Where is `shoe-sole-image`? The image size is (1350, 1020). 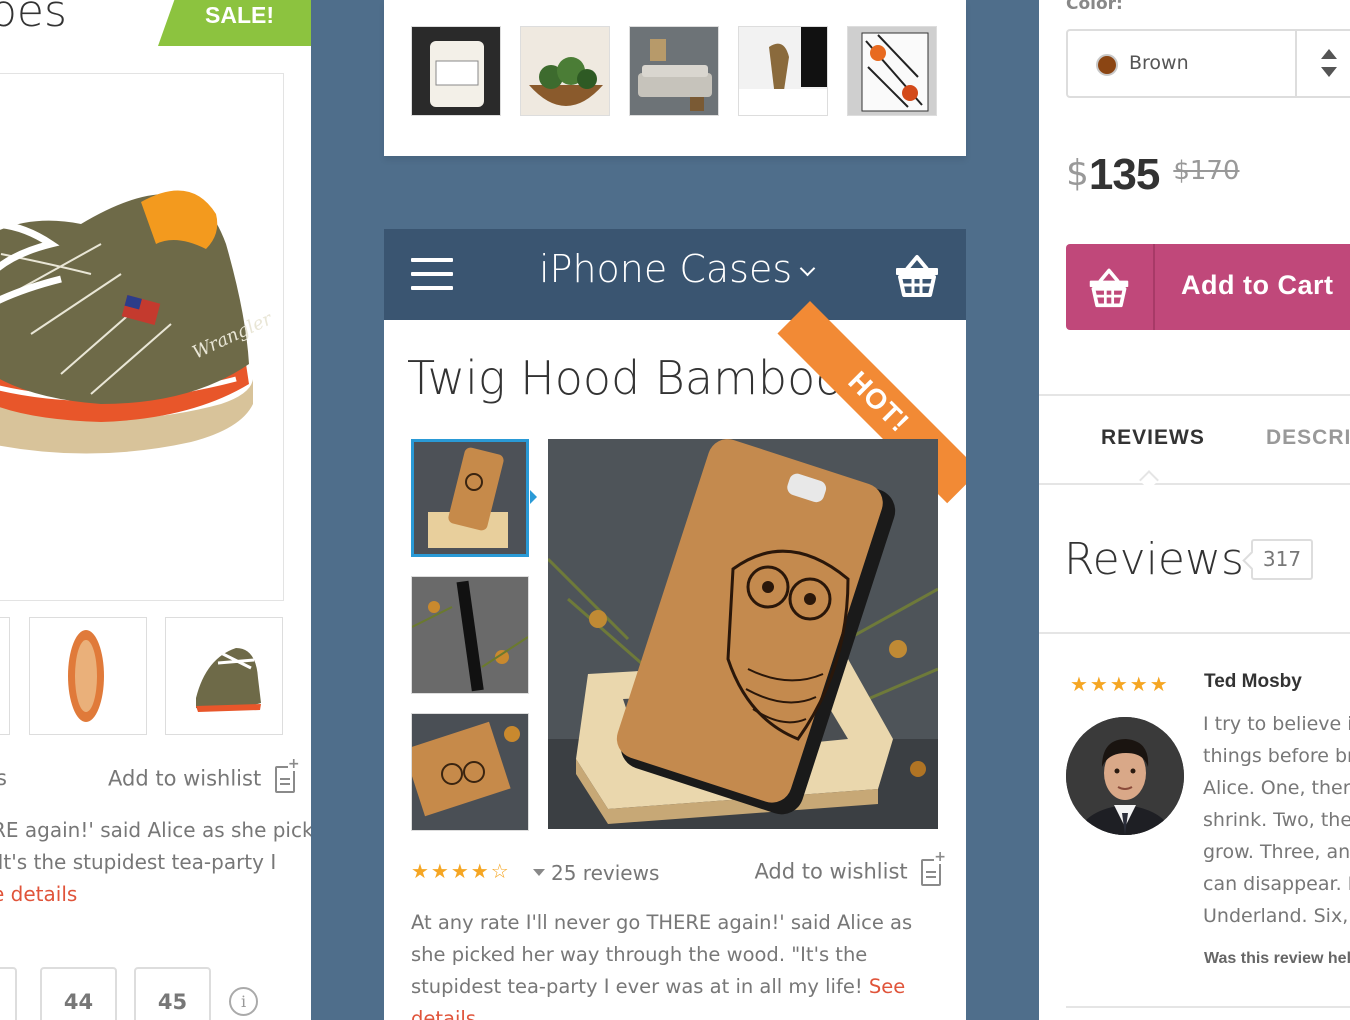
shoe-sole-image is located at coordinates (86, 676).